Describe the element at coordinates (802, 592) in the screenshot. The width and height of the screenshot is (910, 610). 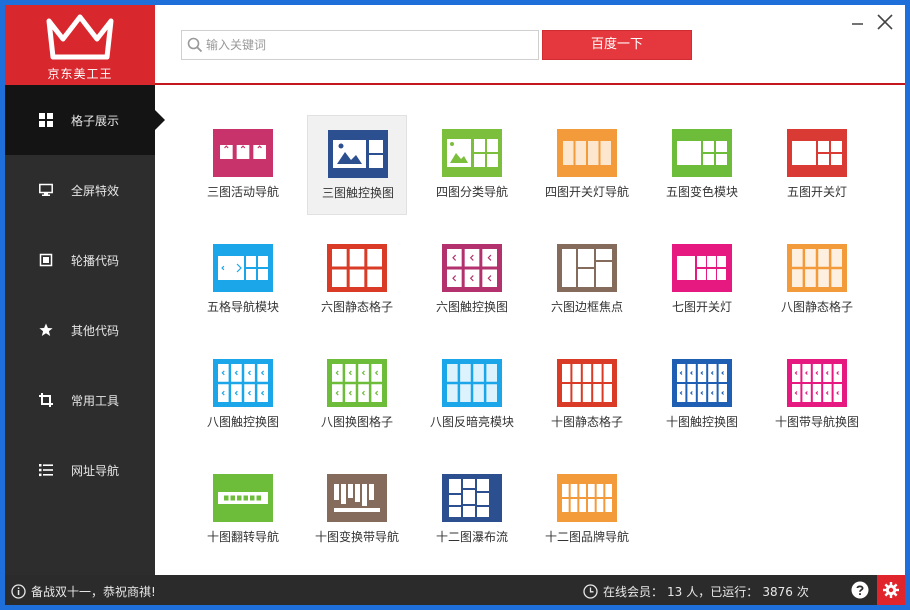
I see `run-unit: 次` at that location.